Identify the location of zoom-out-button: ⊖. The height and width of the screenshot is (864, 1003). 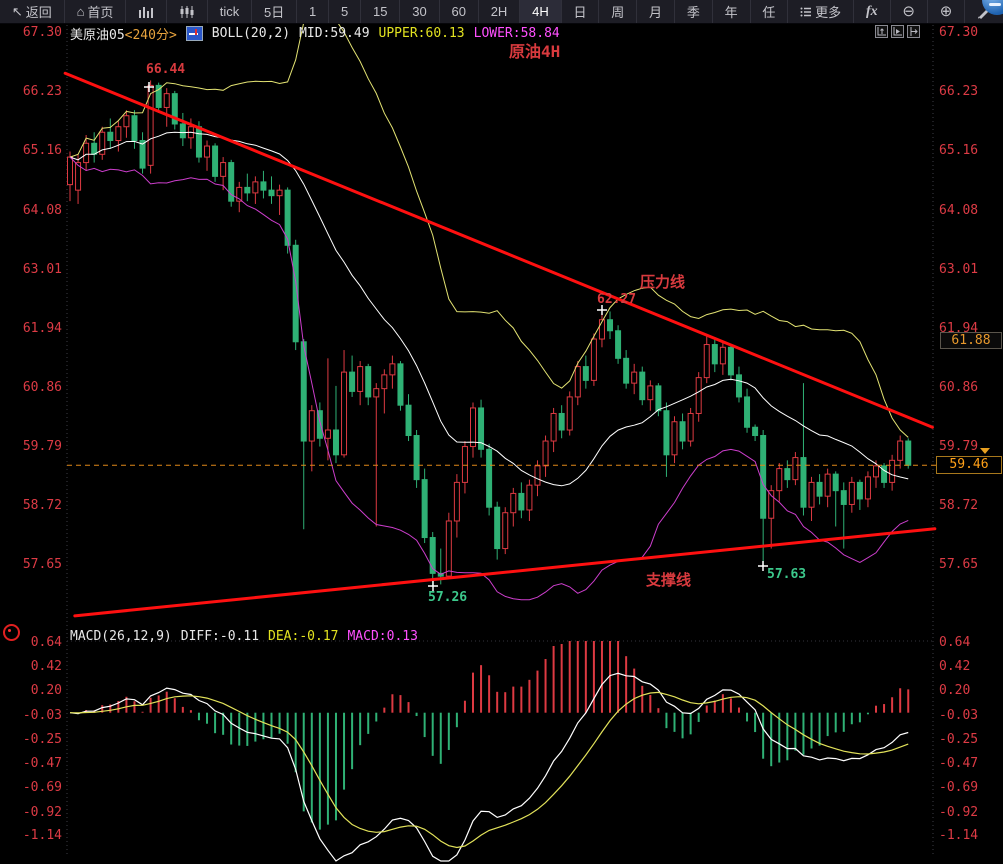
(909, 11).